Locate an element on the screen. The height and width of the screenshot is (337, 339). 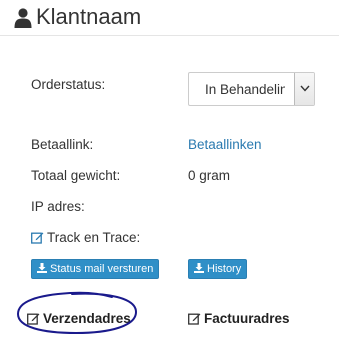
totaal-gewicht-label: Totaal gewicht: is located at coordinates (76, 175).